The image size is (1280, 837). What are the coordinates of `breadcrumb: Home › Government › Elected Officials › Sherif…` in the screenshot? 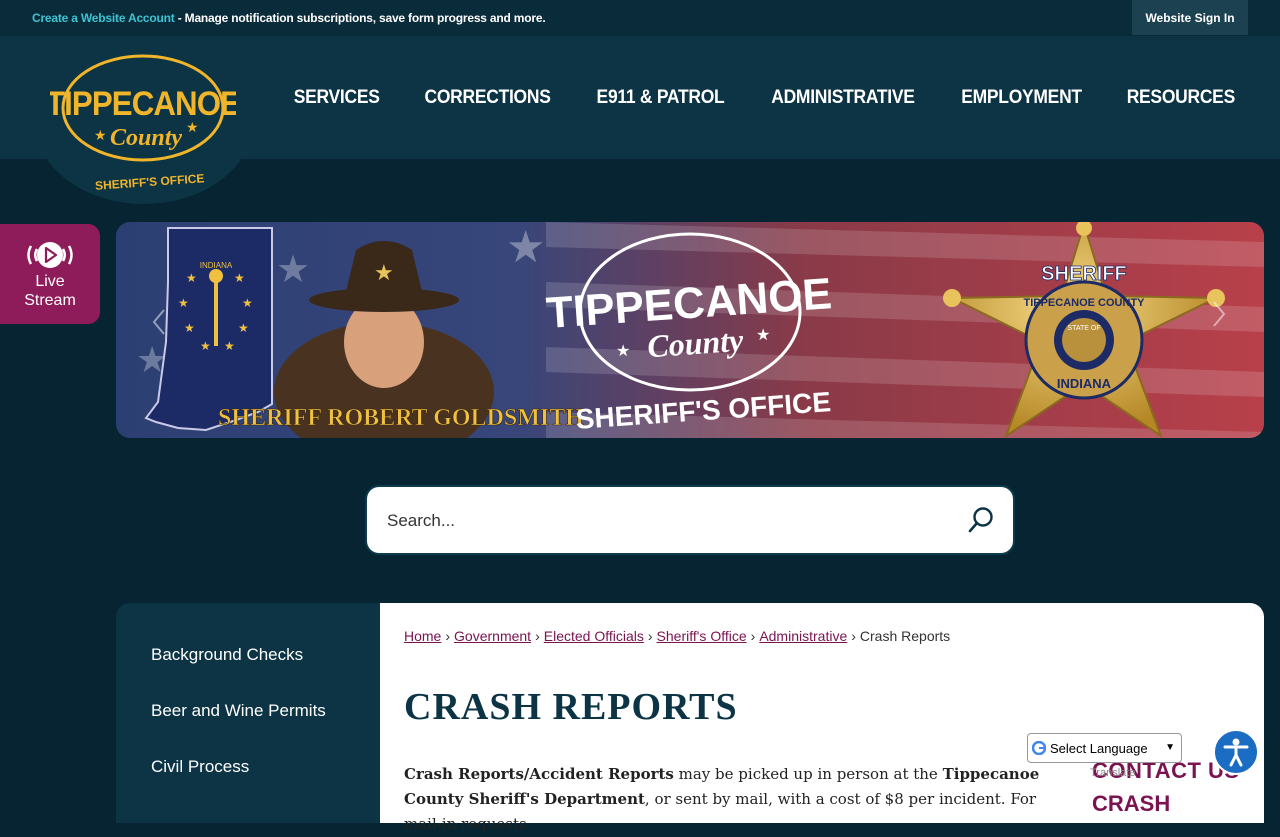 It's located at (677, 636).